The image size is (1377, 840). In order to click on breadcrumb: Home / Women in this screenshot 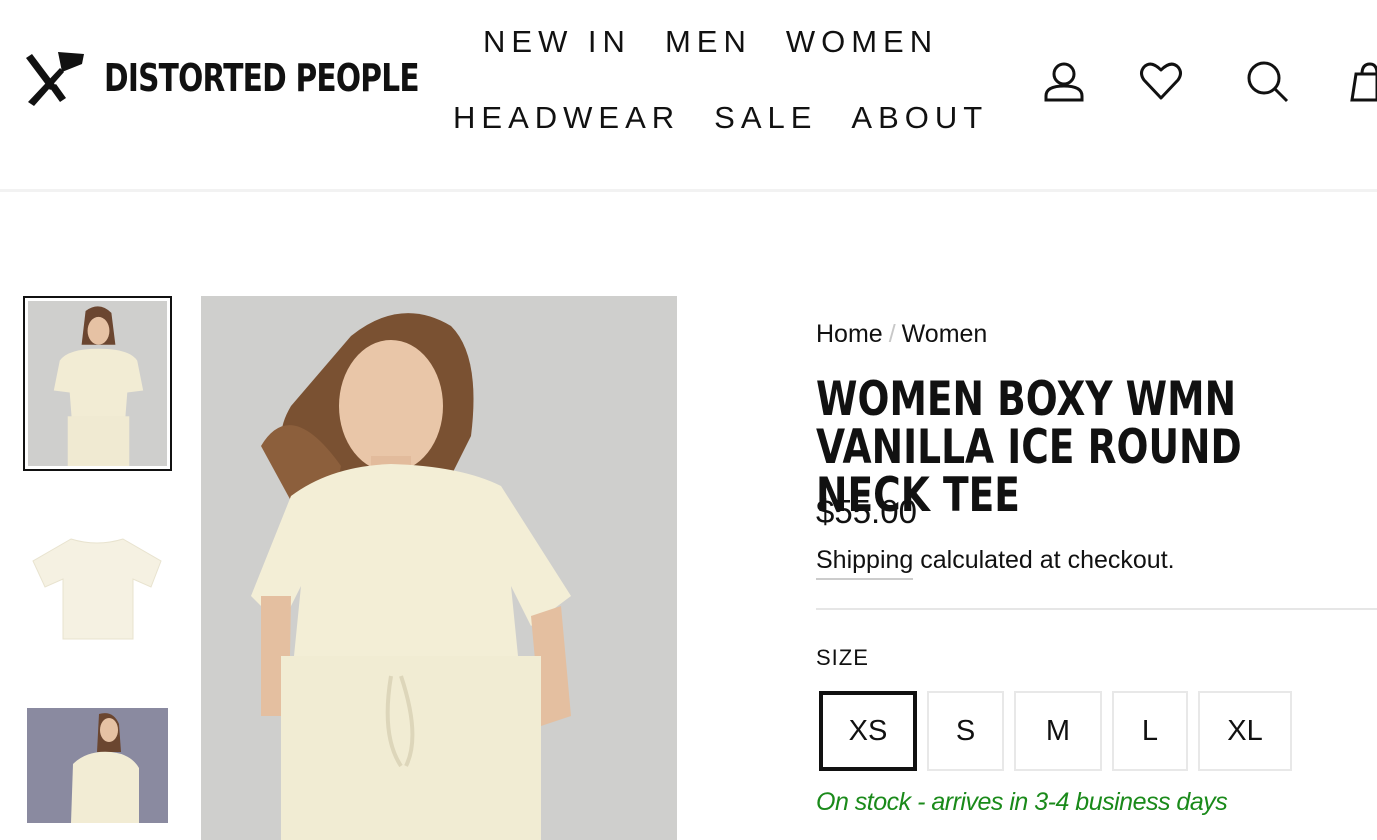, I will do `click(901, 334)`.